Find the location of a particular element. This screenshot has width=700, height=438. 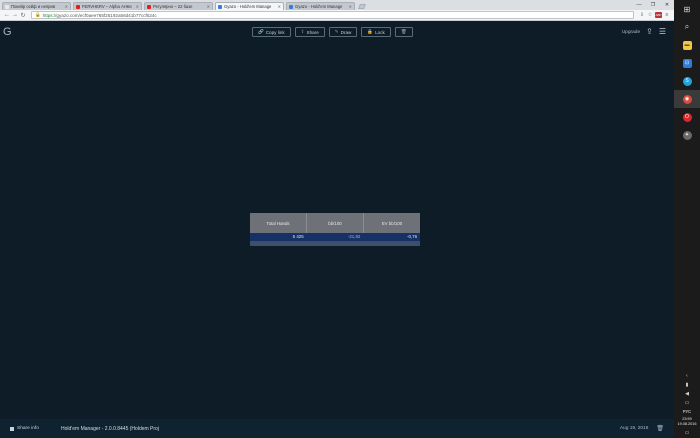

browser-tab-1: Покейр сейф и неприв ✕ is located at coordinates (36, 6).